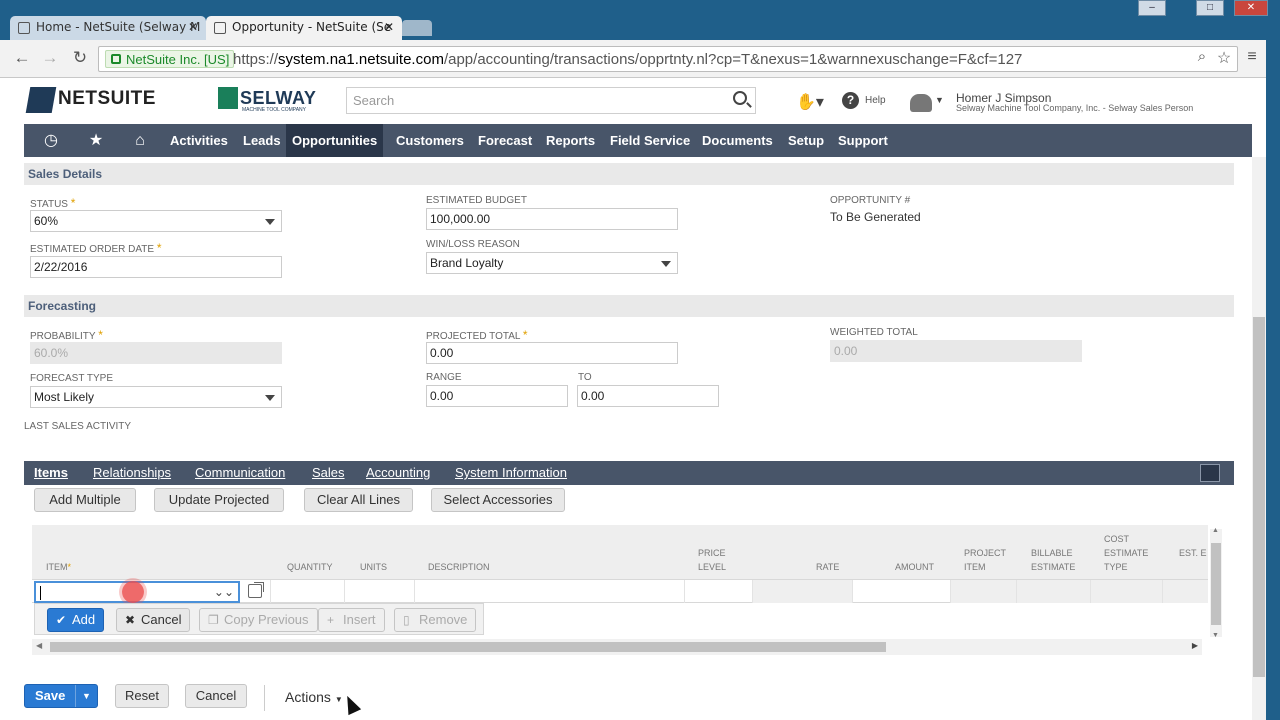 The height and width of the screenshot is (720, 1280). I want to click on menu-icon: ≡, so click(1252, 57).